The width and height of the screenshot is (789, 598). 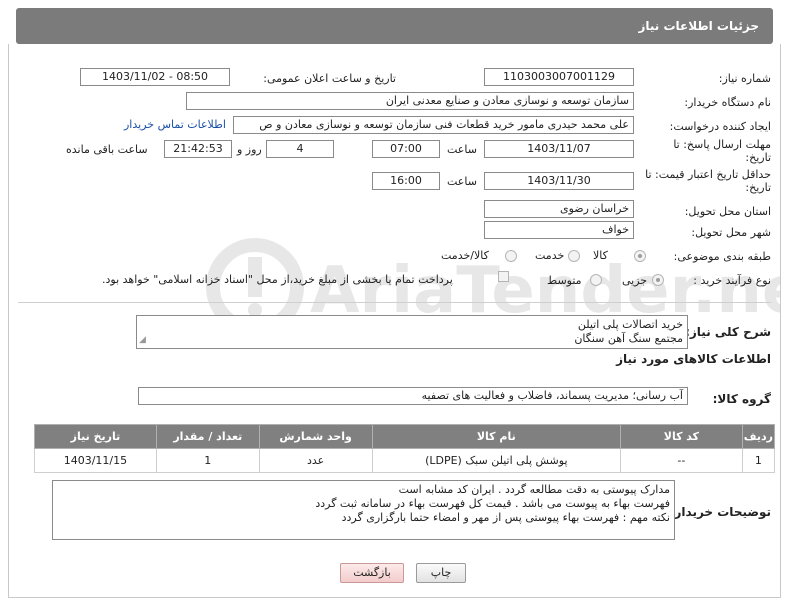 What do you see at coordinates (315, 436) in the screenshot?
I see `col-unit: واحد شمارش` at bounding box center [315, 436].